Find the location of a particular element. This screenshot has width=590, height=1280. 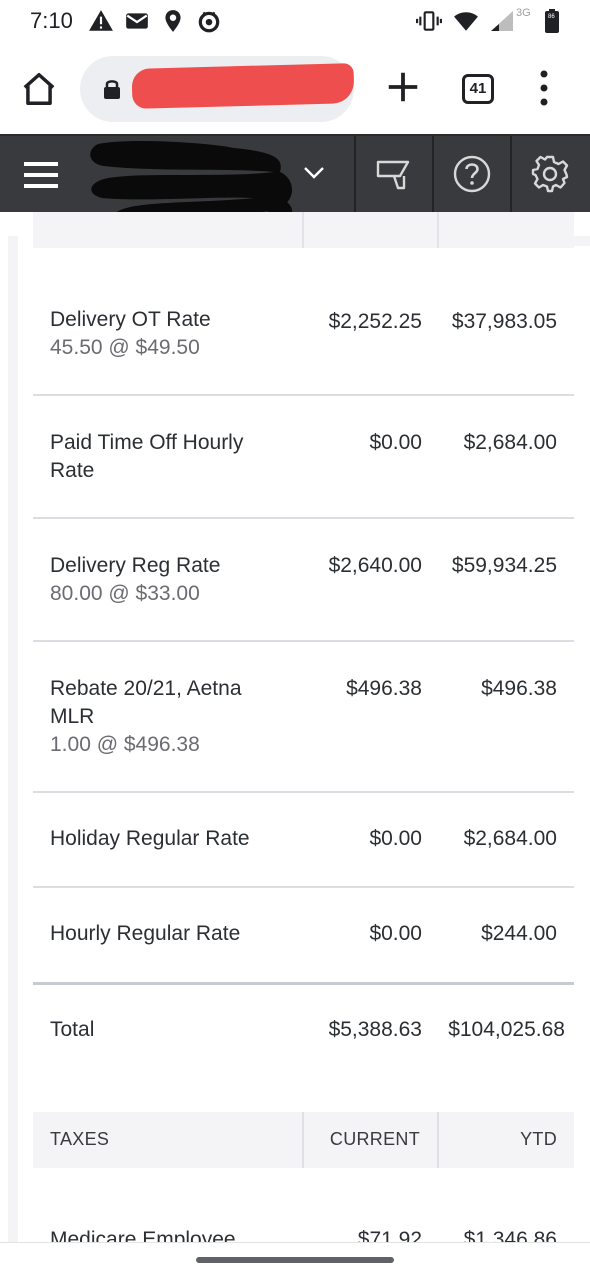

total-ytd: $104,025.68 is located at coordinates (506, 1029).